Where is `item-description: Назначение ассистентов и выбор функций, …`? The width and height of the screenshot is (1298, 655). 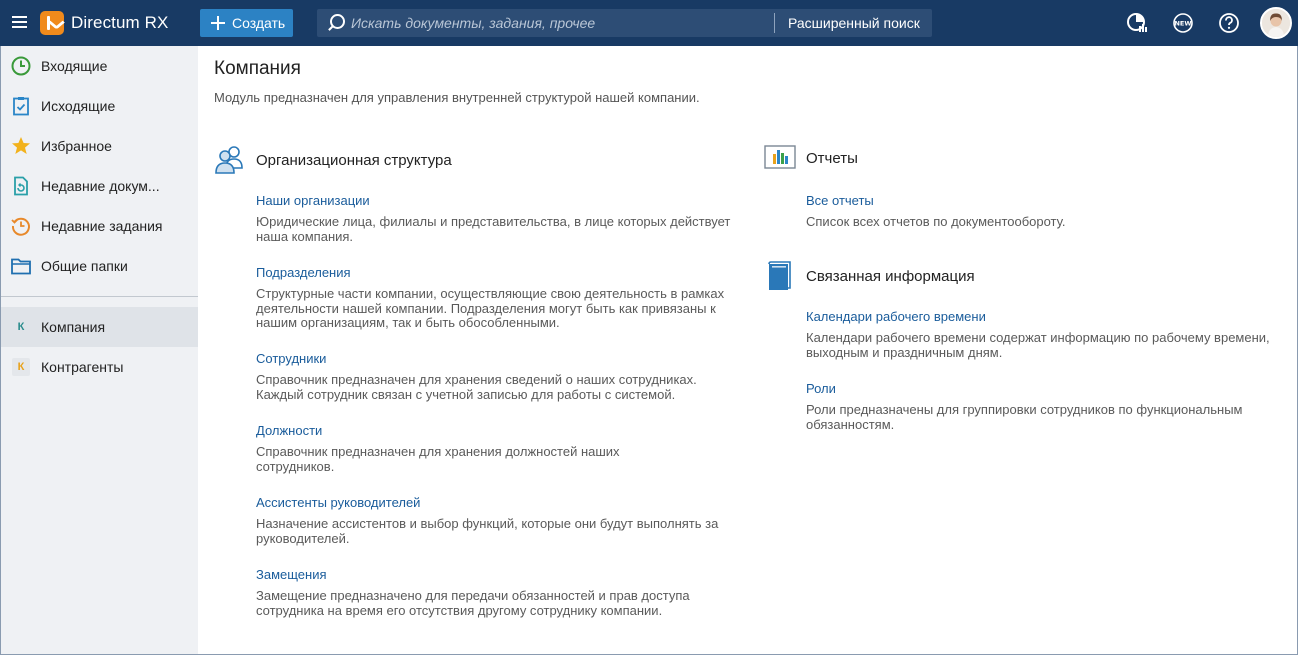
item-description: Назначение ассистентов и выбор функций, … is located at coordinates (487, 531).